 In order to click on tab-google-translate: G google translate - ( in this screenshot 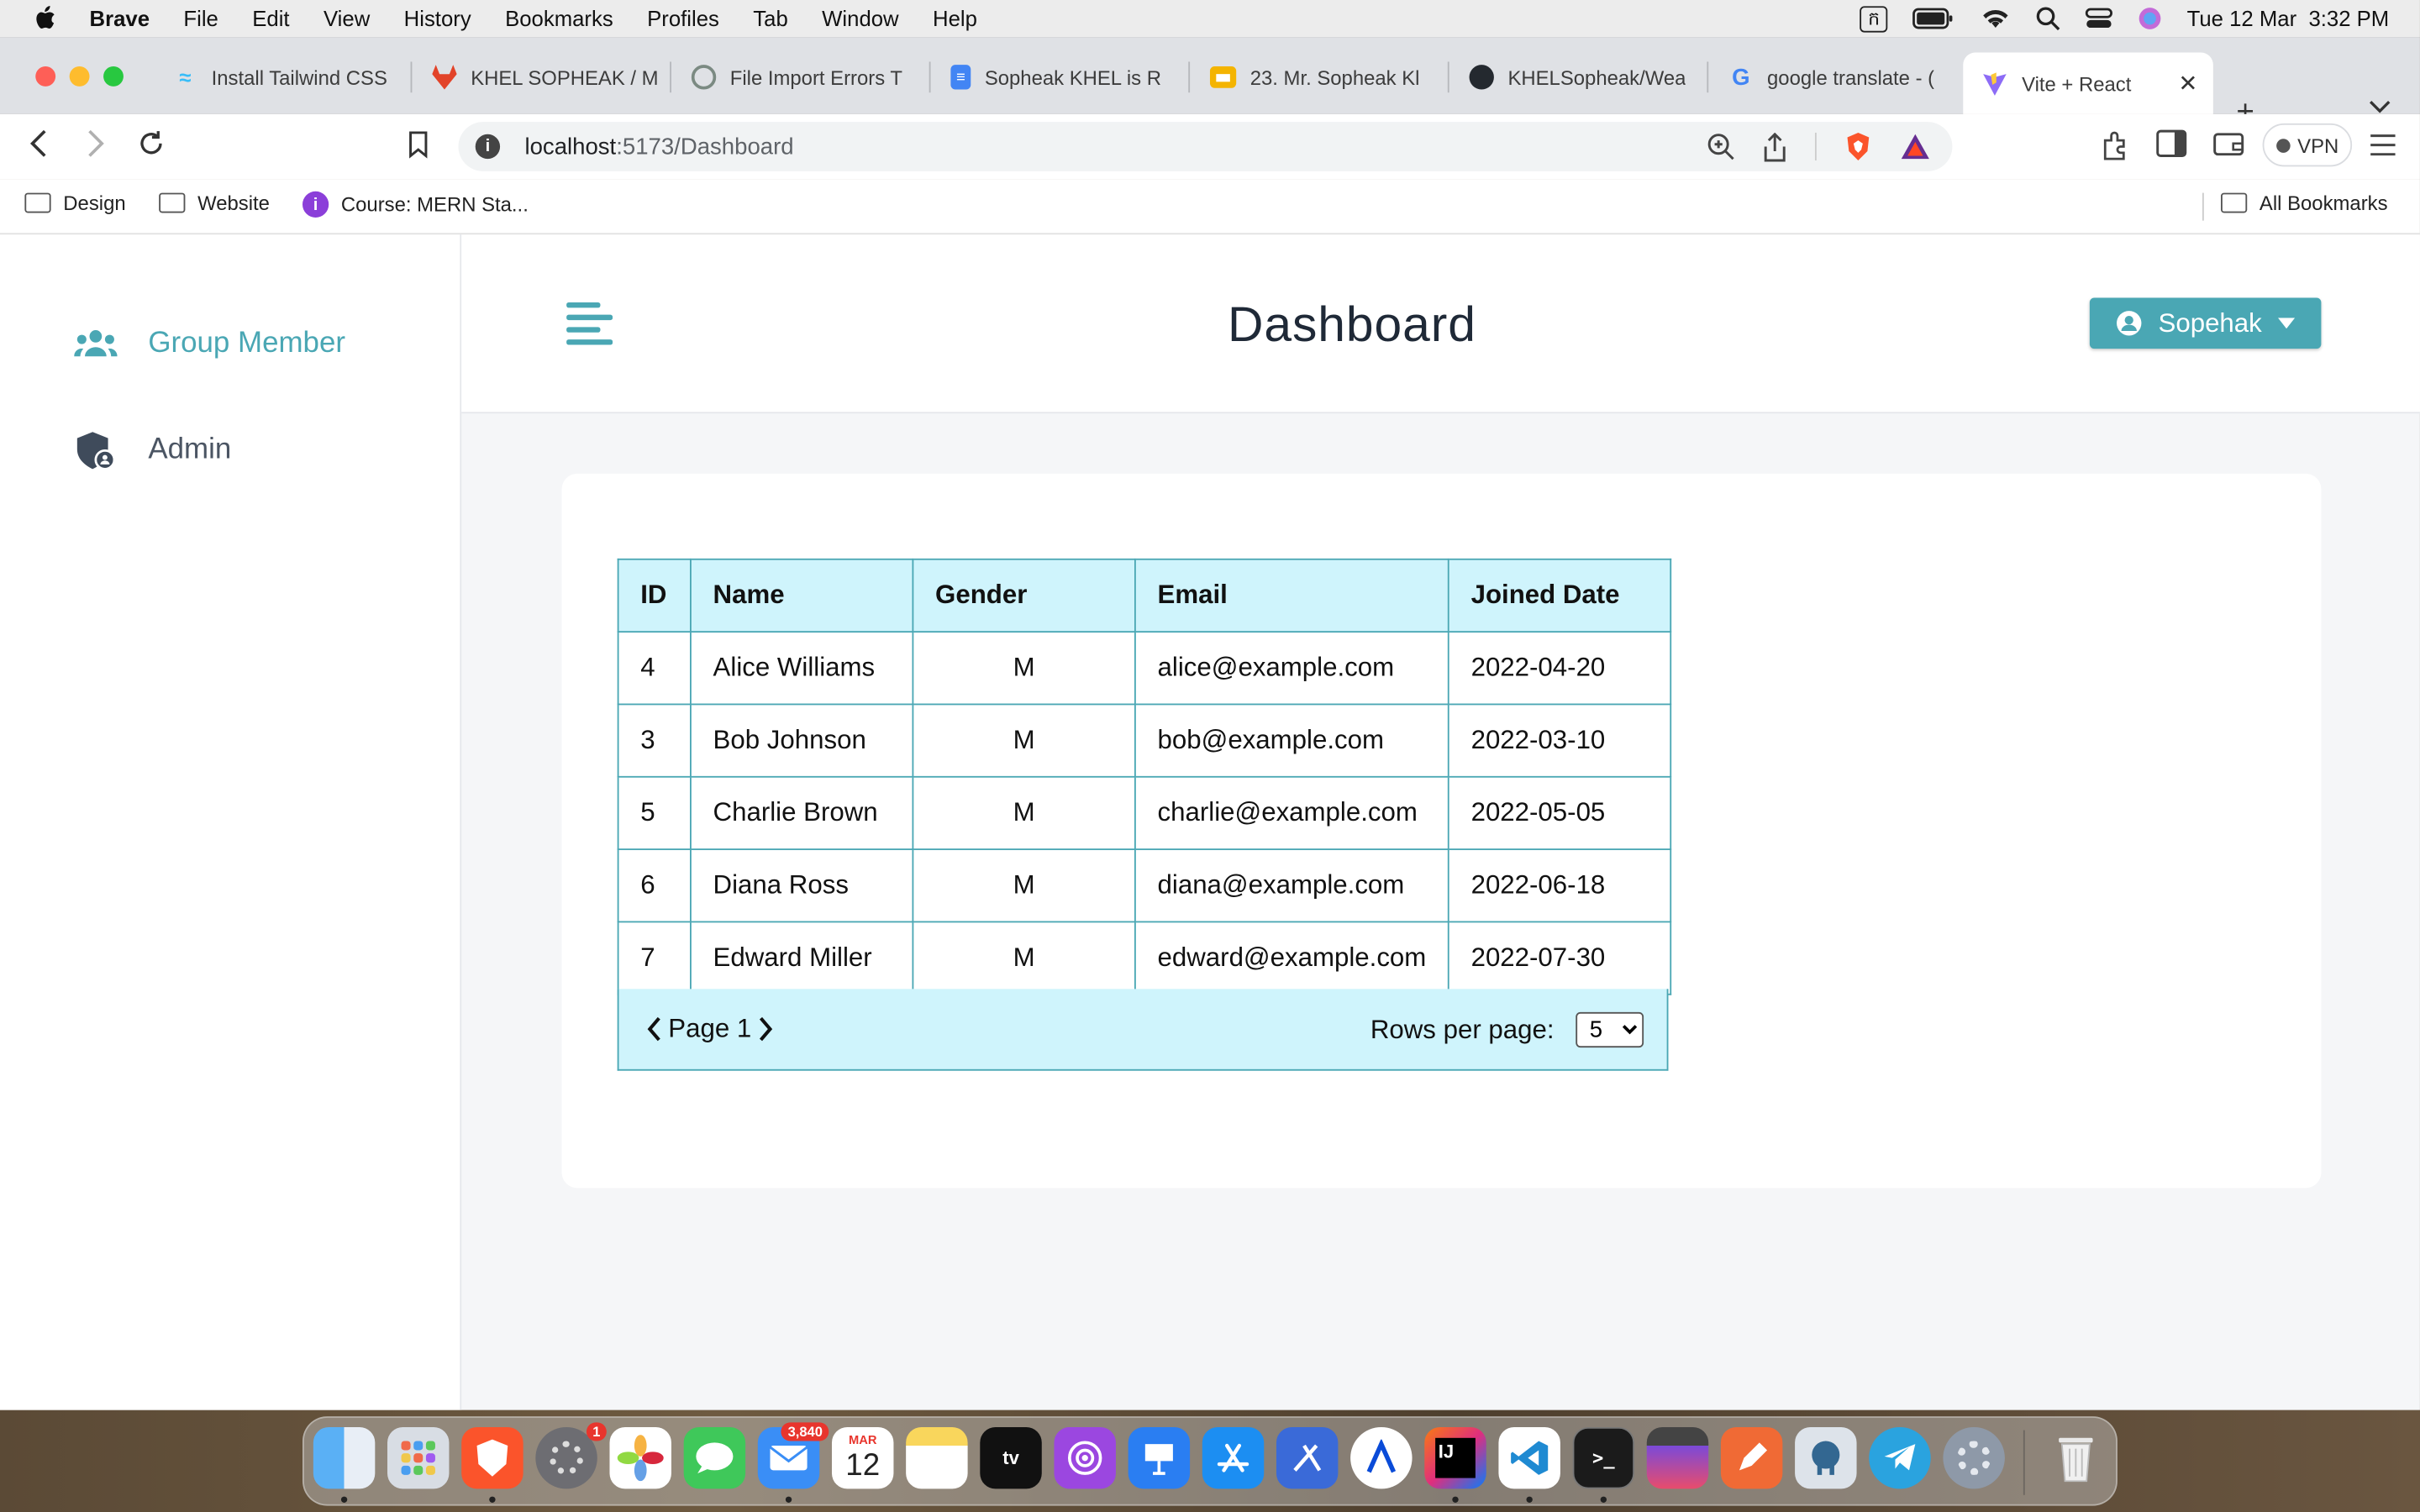, I will do `click(1835, 77)`.